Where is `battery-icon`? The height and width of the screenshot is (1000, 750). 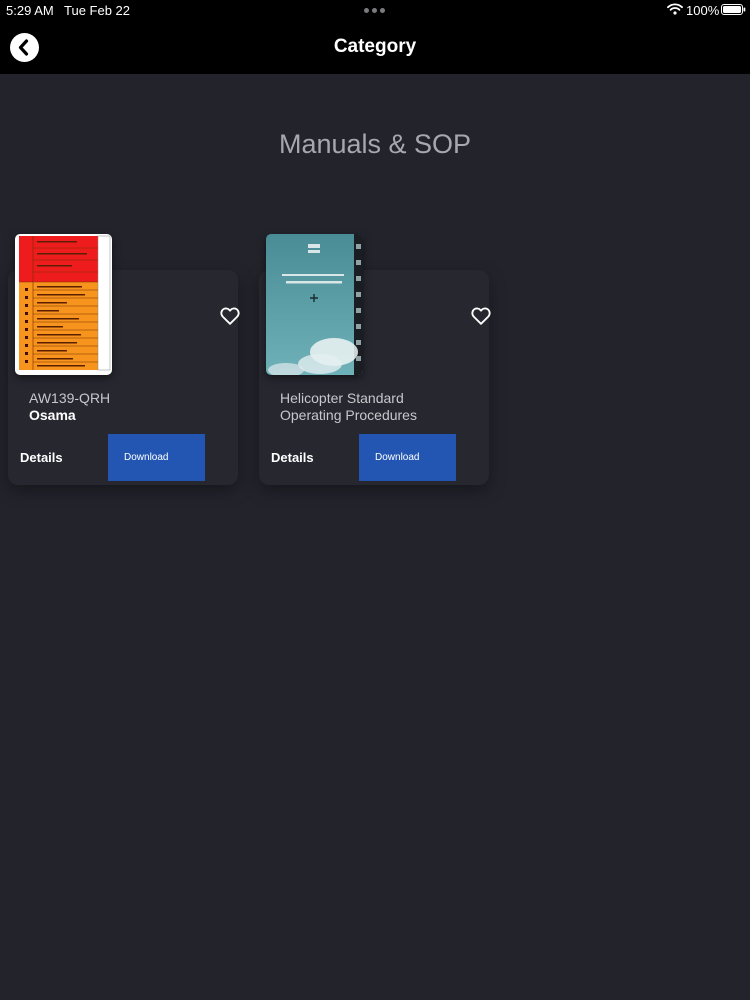
battery-icon is located at coordinates (733, 9).